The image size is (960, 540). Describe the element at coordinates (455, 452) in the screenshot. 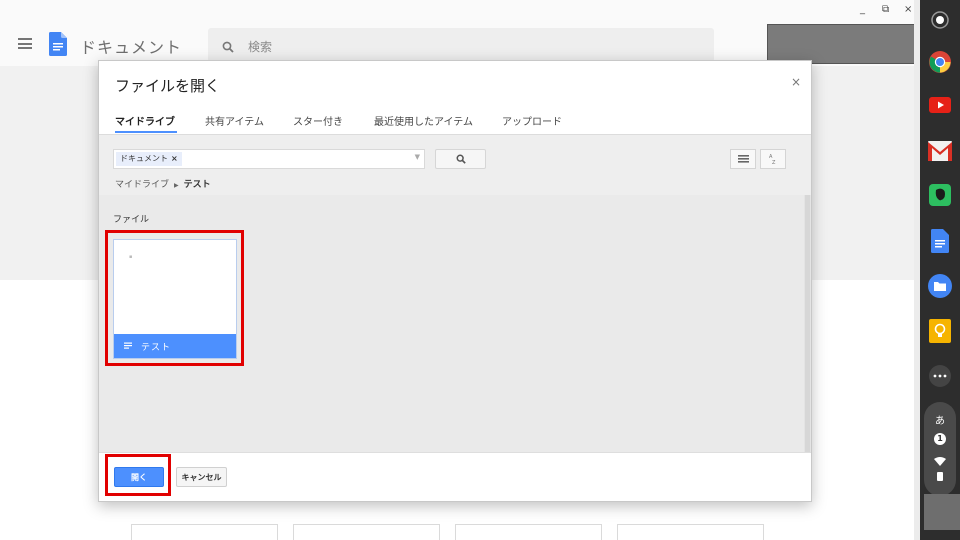

I see `footer-divider` at that location.